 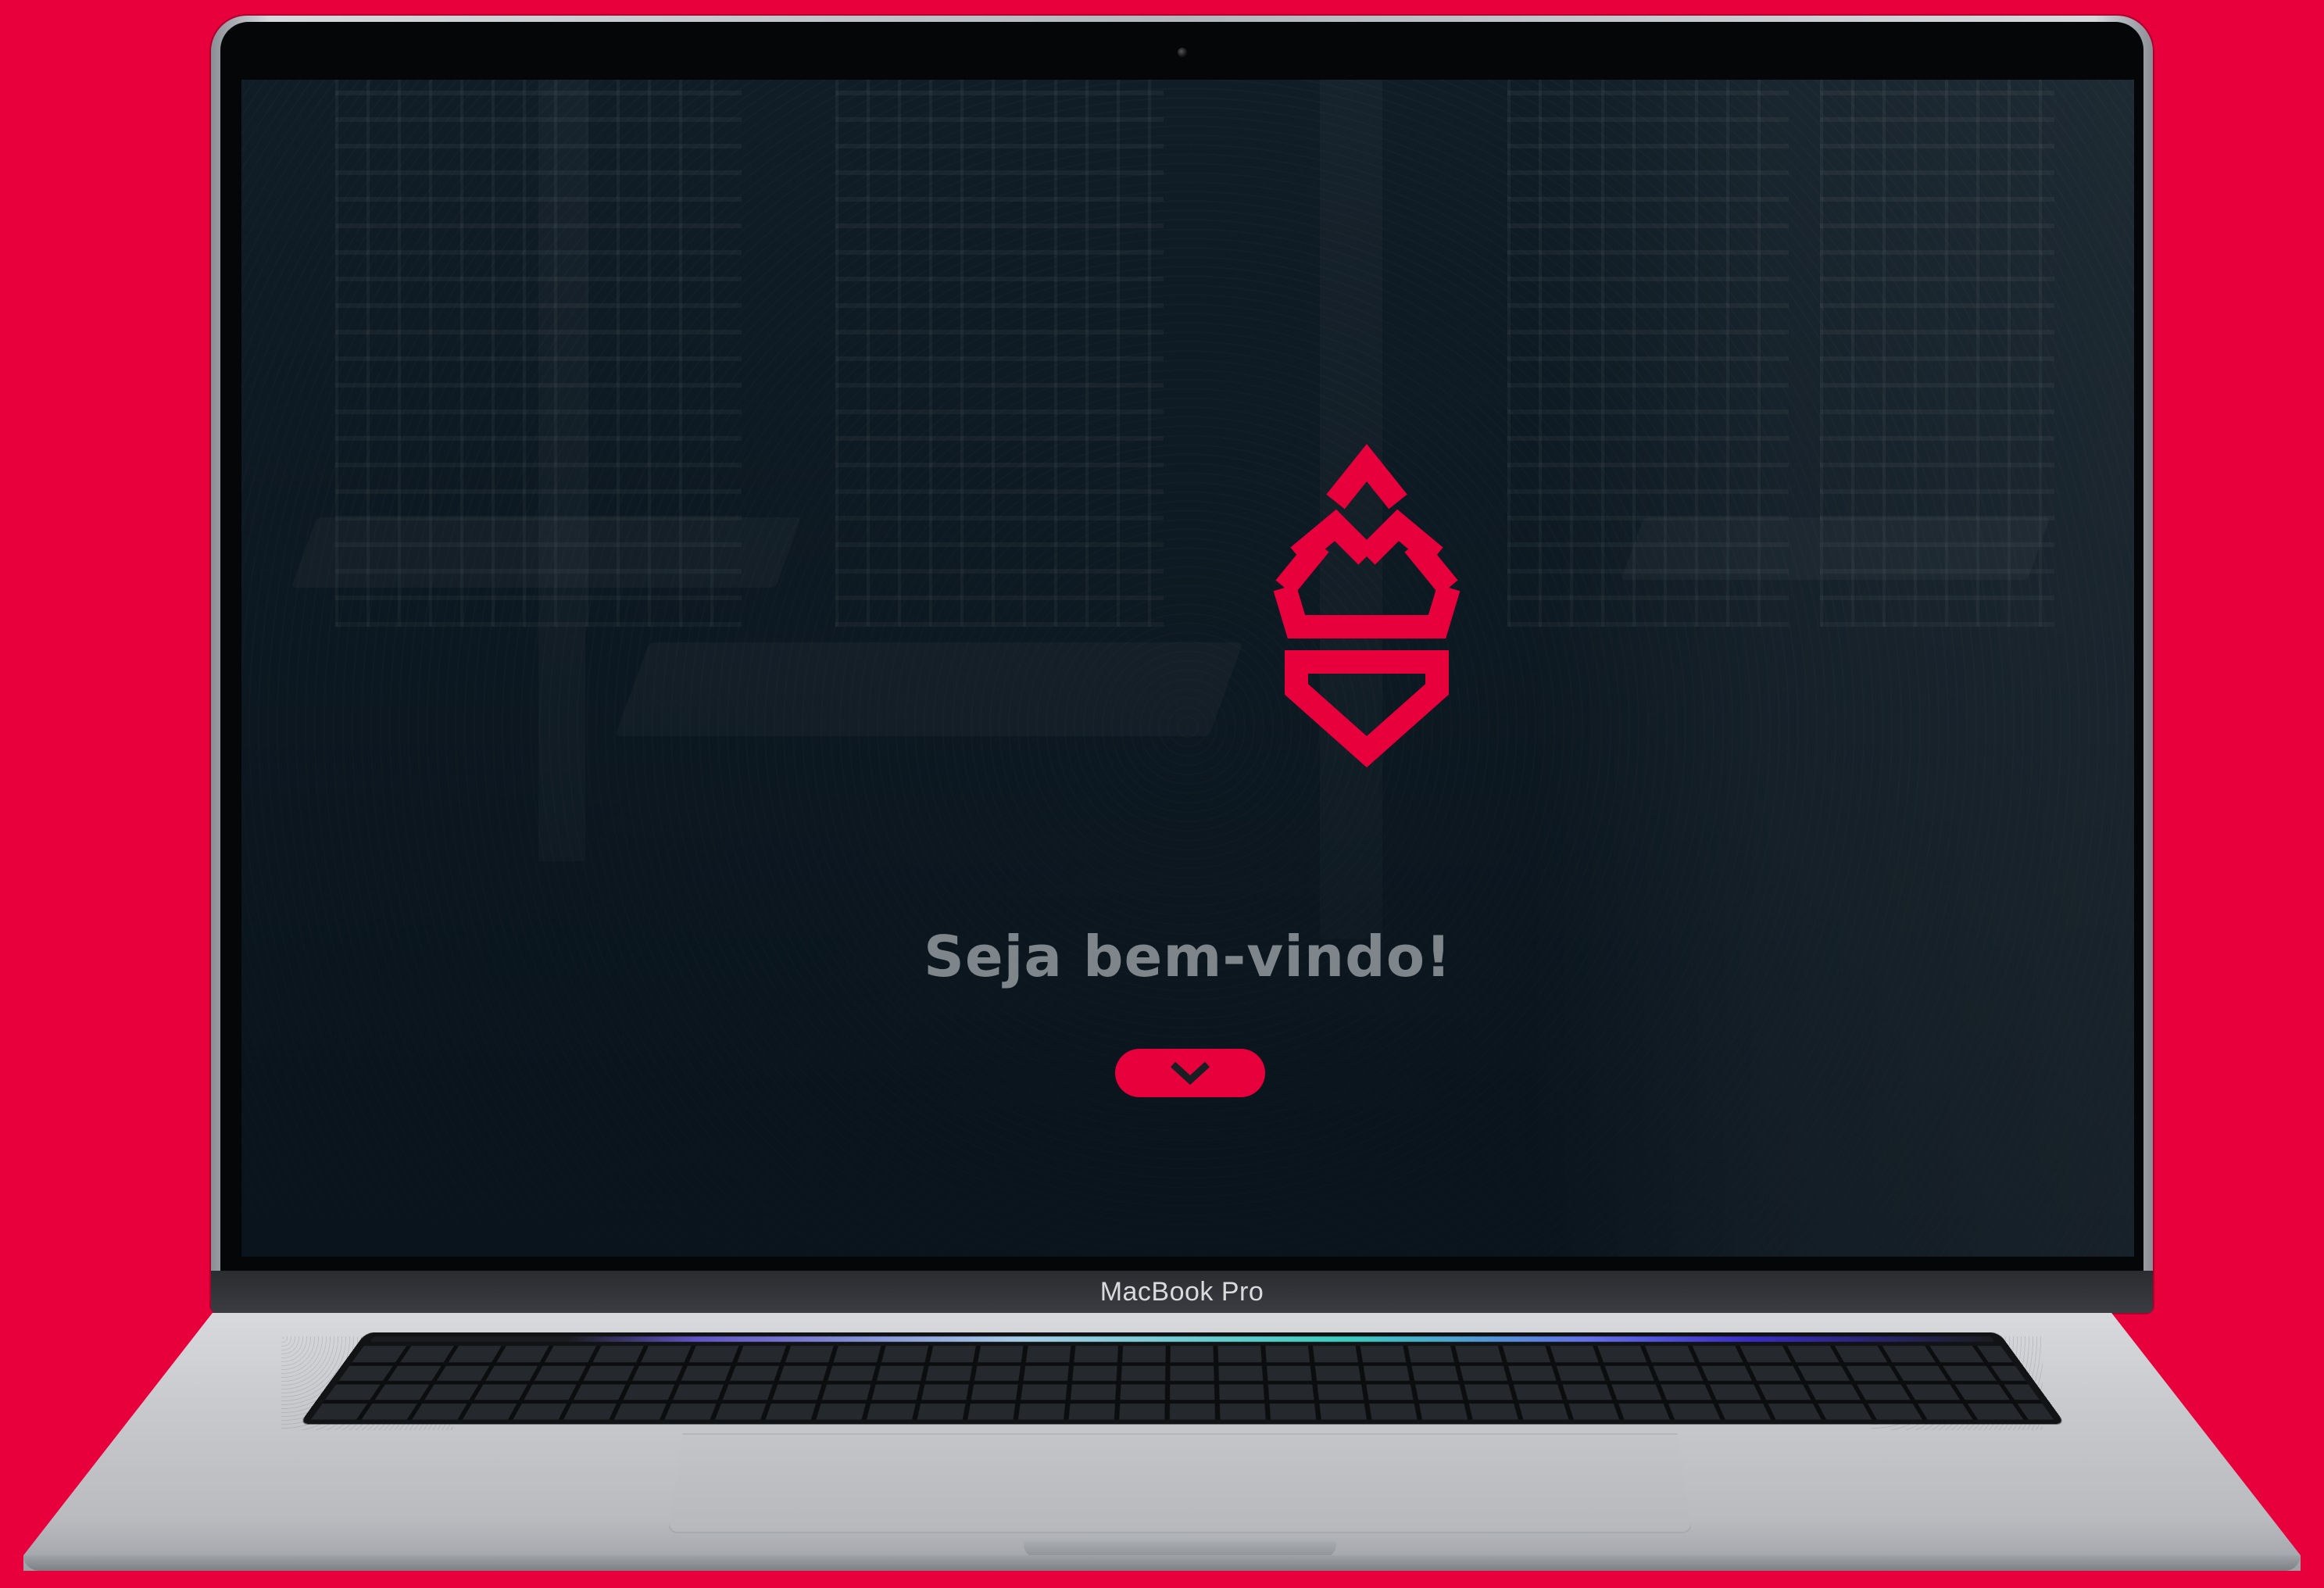 I want to click on welcome-heading: Seja bem-vindo!, so click(x=1187, y=957).